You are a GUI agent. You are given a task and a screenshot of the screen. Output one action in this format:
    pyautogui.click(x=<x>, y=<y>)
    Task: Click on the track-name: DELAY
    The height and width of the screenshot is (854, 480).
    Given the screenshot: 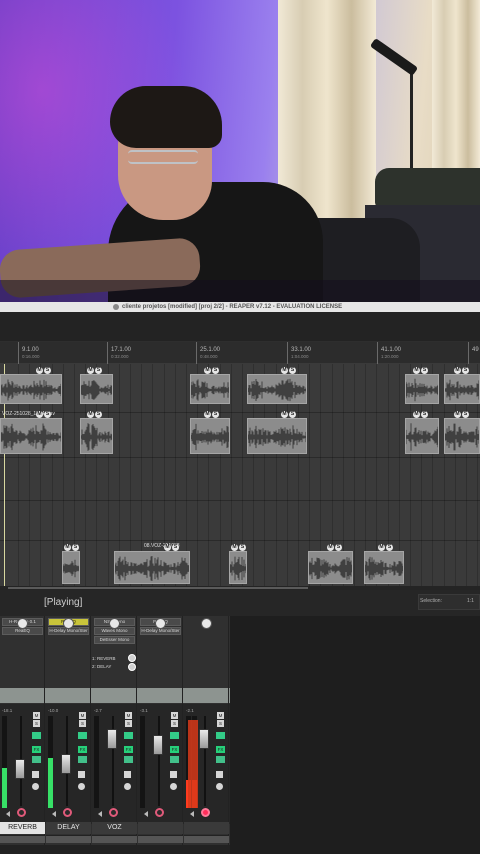 What is the action you would take?
    pyautogui.click(x=68, y=828)
    